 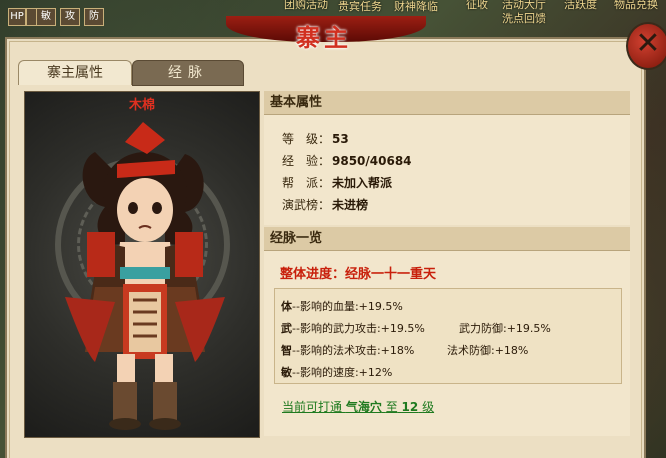 I want to click on link-level: 12, so click(x=410, y=407).